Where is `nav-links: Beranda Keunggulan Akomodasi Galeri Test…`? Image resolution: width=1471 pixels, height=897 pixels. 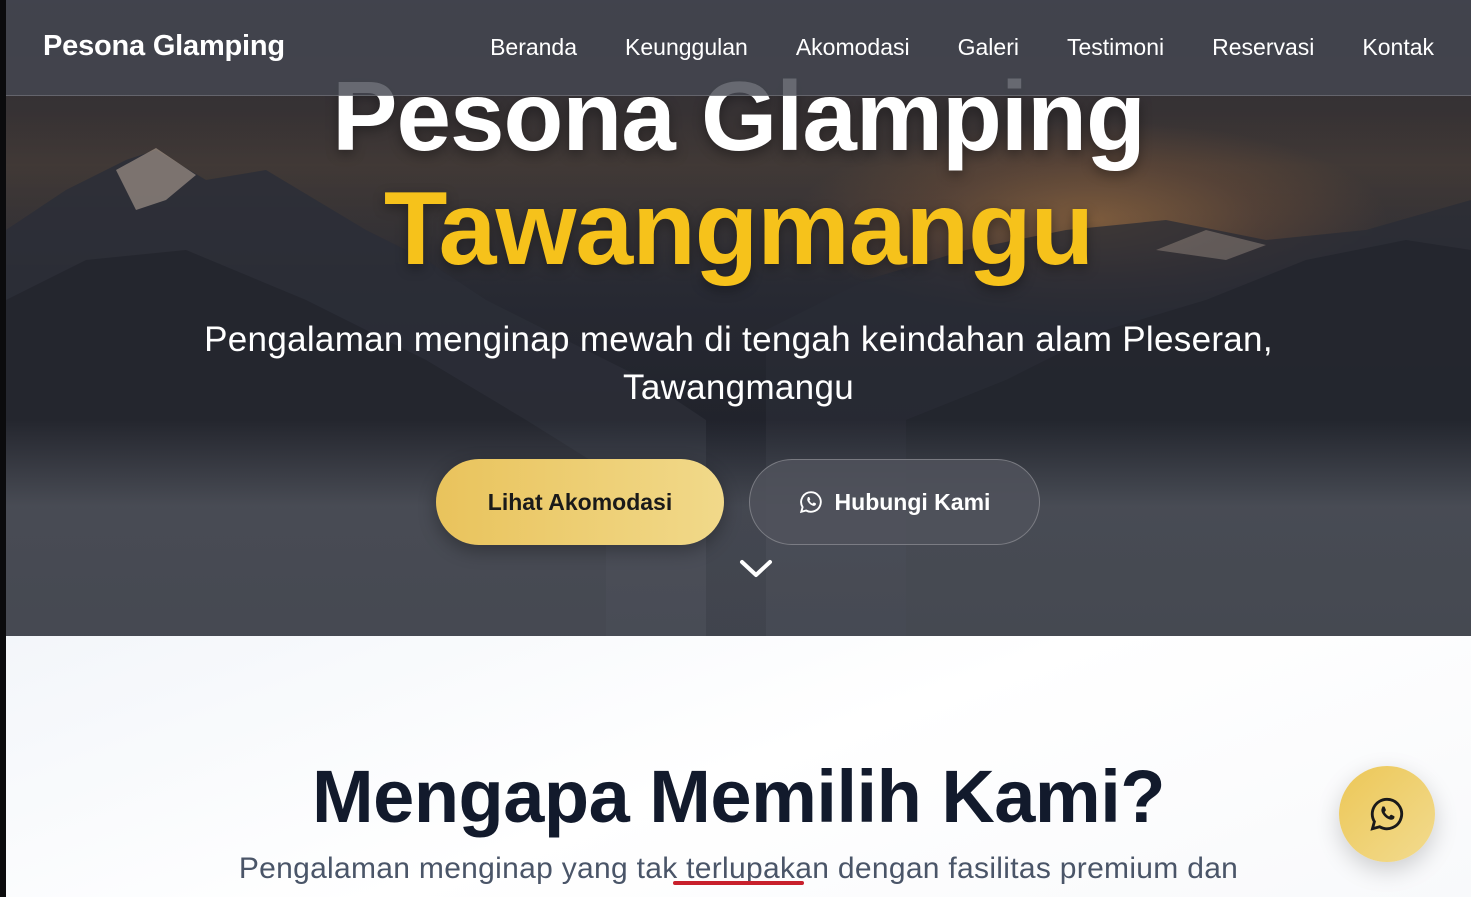
nav-links: Beranda Keunggulan Akomodasi Galeri Test… is located at coordinates (962, 47).